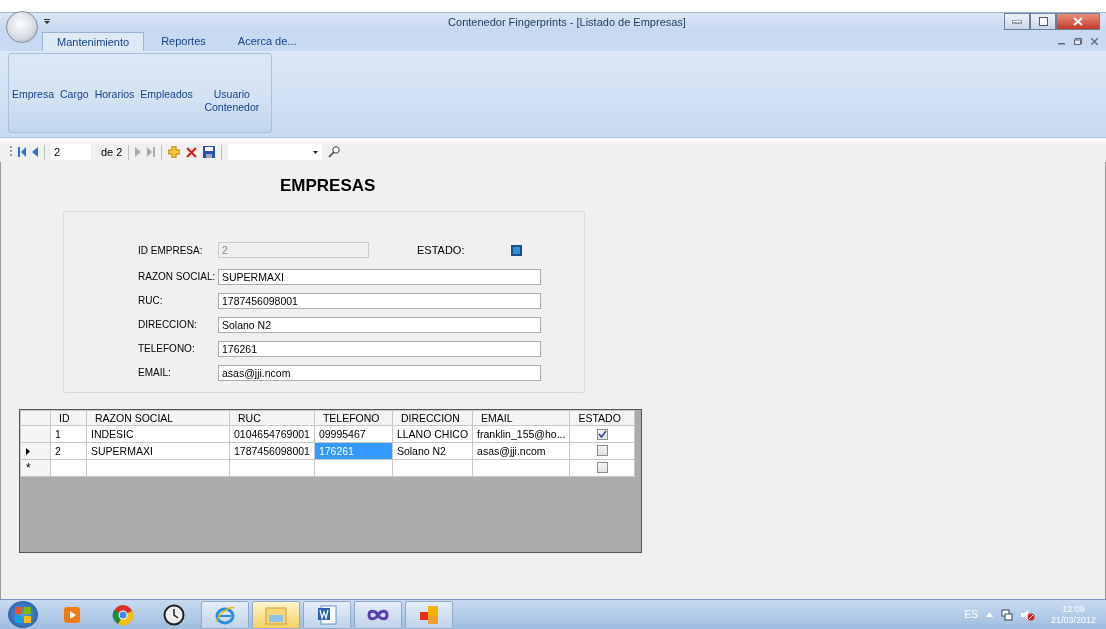 The height and width of the screenshot is (629, 1106). What do you see at coordinates (183, 41) in the screenshot?
I see `ribbon-tab: Reportes` at bounding box center [183, 41].